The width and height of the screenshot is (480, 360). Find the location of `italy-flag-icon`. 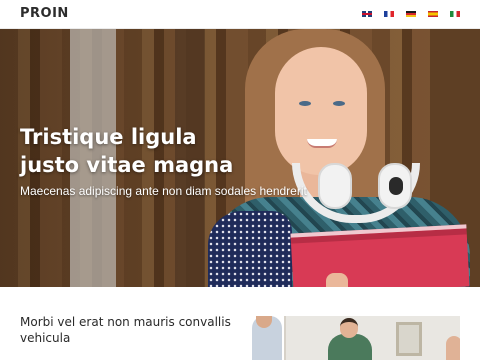

italy-flag-icon is located at coordinates (455, 14).